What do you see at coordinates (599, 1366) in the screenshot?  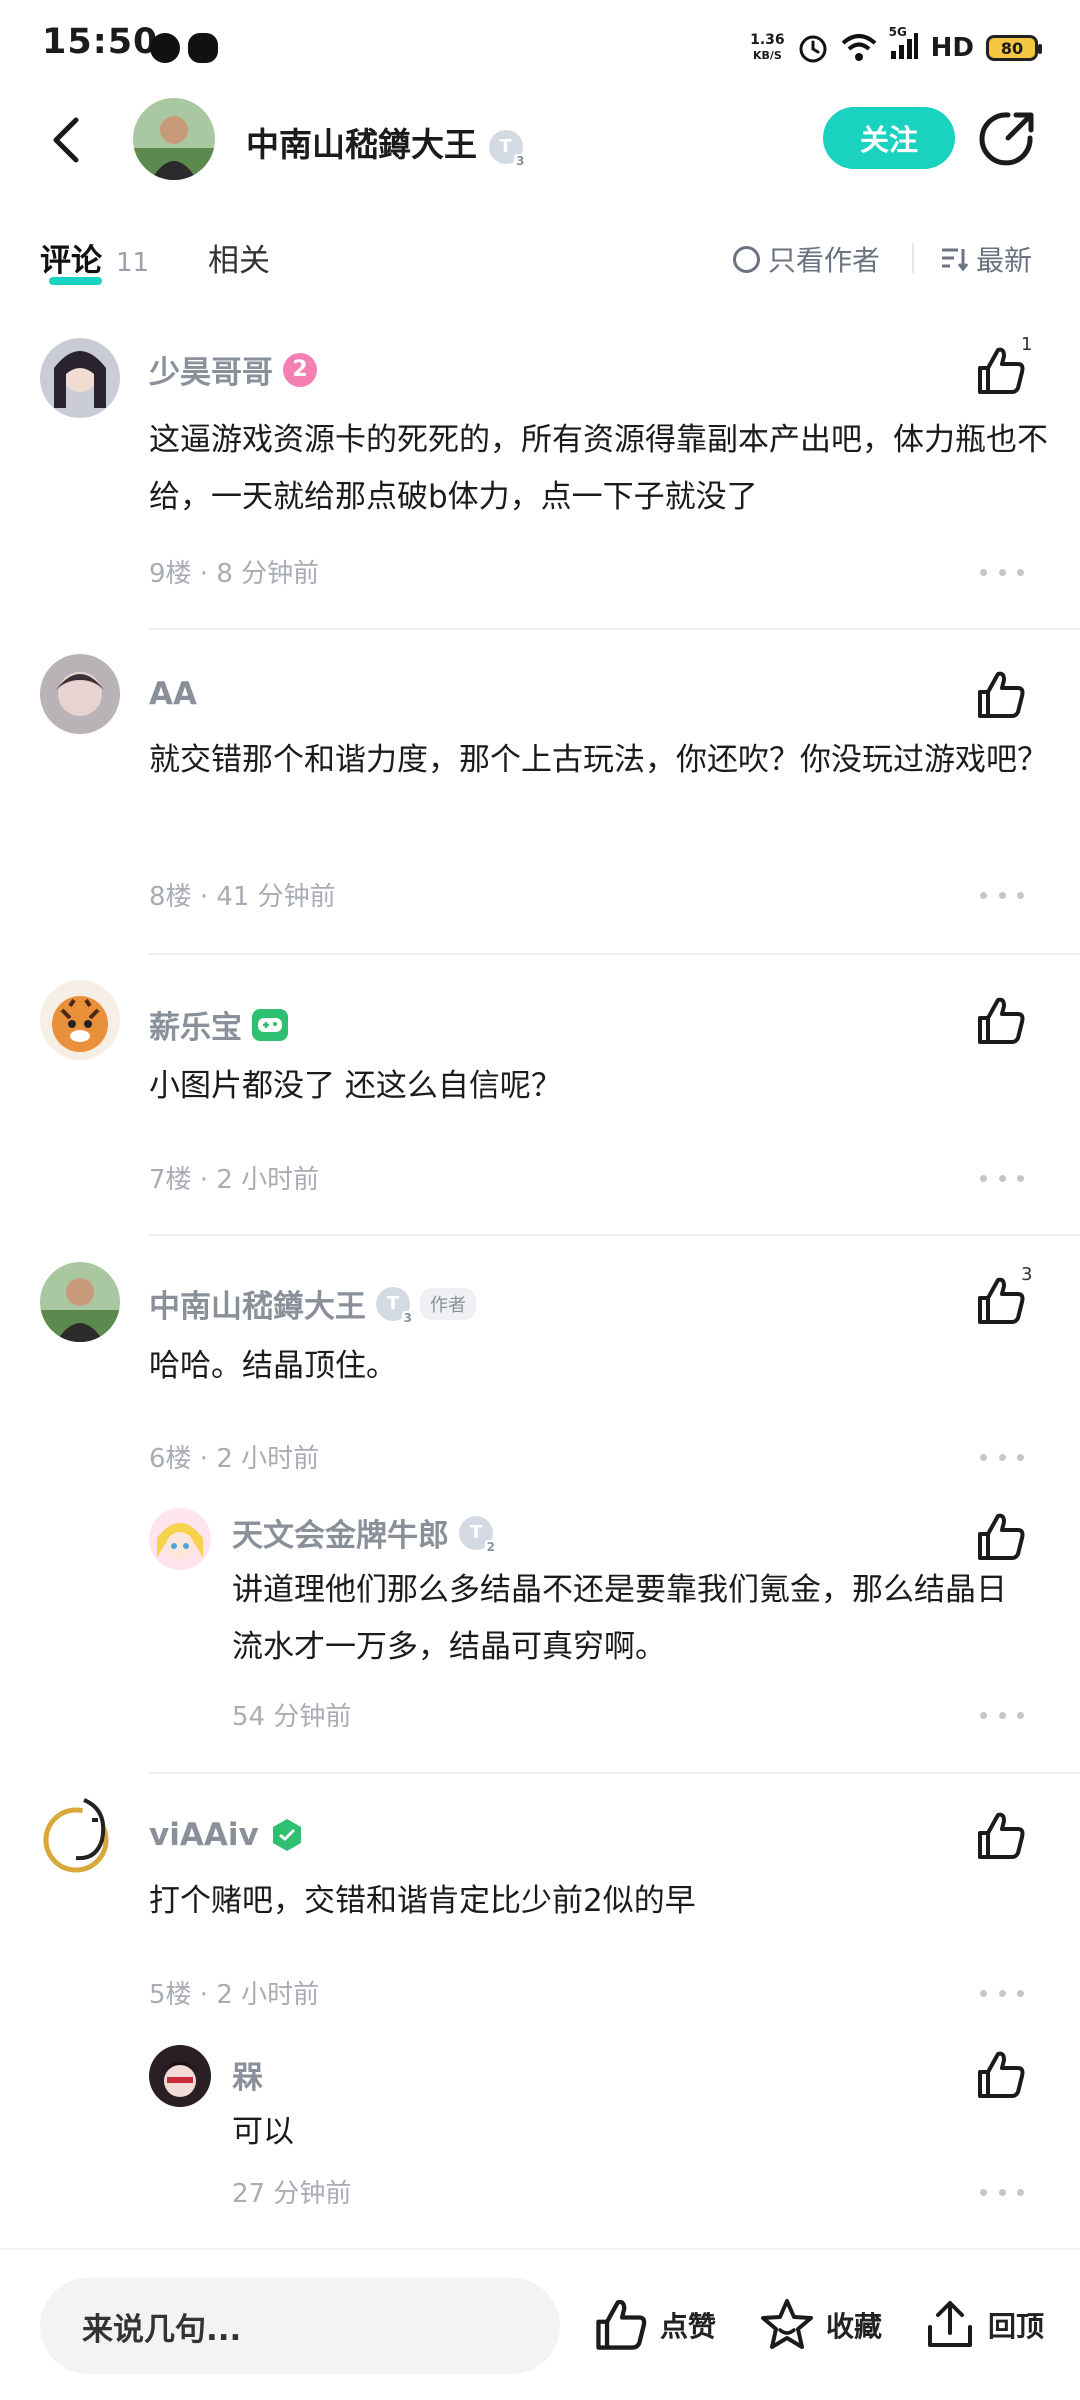 I see `comment-text: 哈哈。结晶顶住。` at bounding box center [599, 1366].